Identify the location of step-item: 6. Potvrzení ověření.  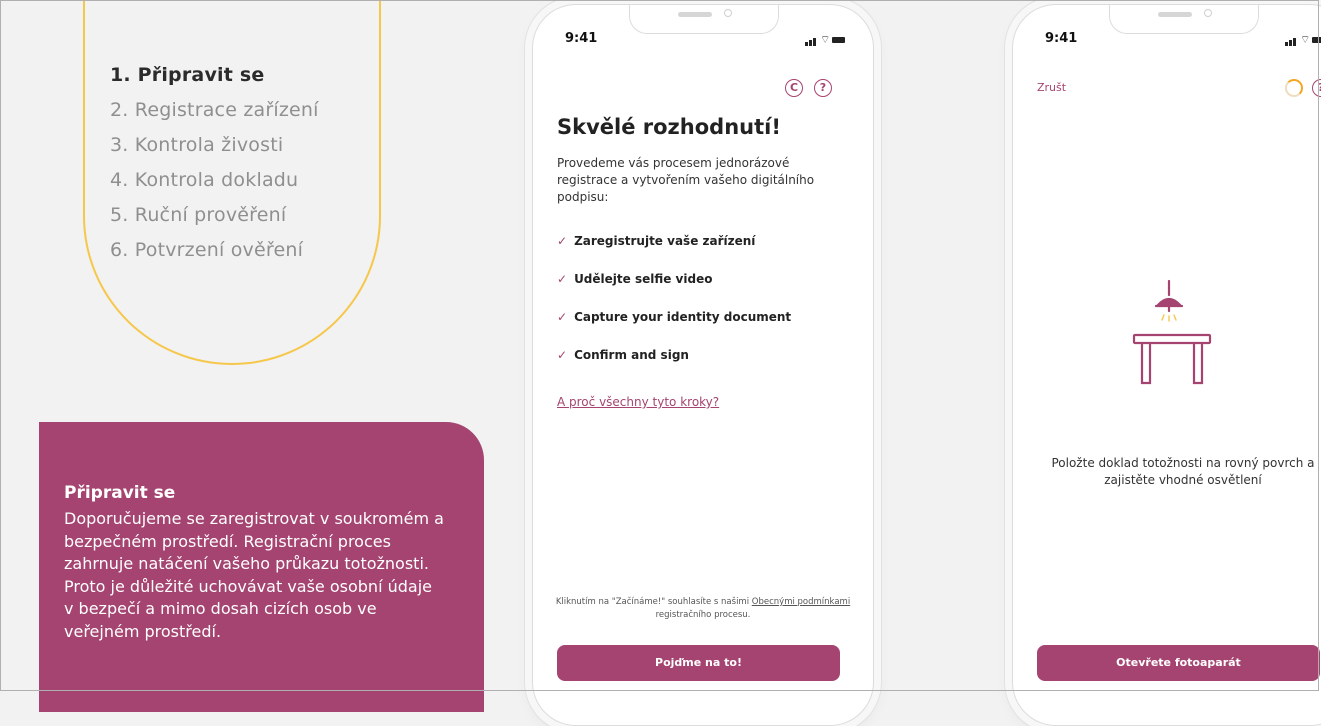
(207, 250).